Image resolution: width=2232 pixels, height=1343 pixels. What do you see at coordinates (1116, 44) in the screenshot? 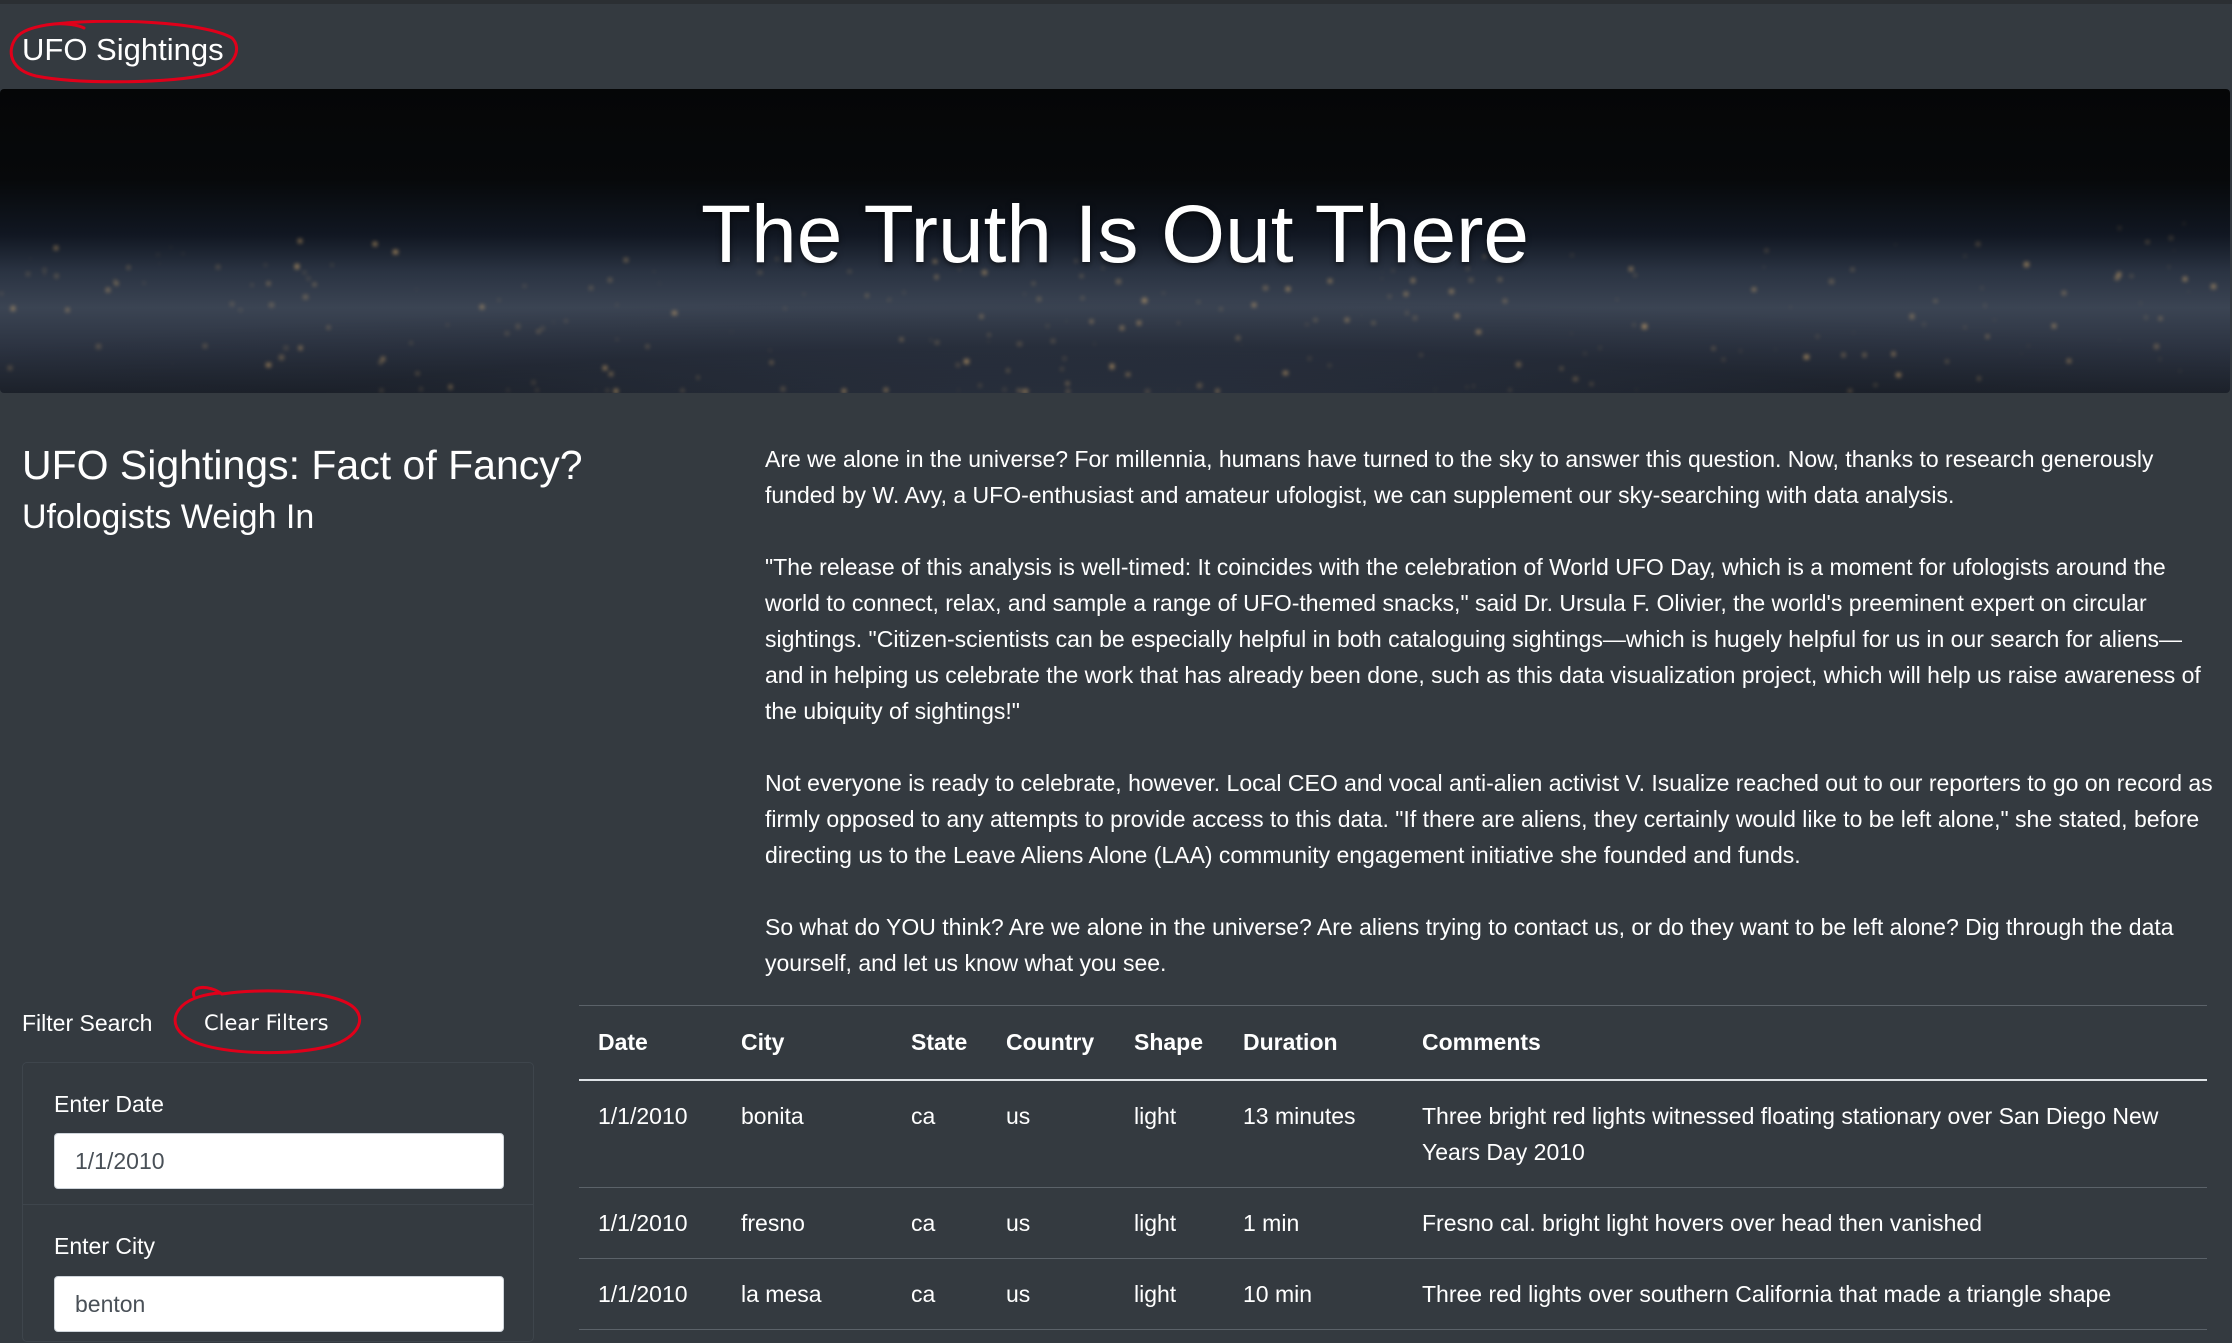
I see `navbar: UFO Sightings` at bounding box center [1116, 44].